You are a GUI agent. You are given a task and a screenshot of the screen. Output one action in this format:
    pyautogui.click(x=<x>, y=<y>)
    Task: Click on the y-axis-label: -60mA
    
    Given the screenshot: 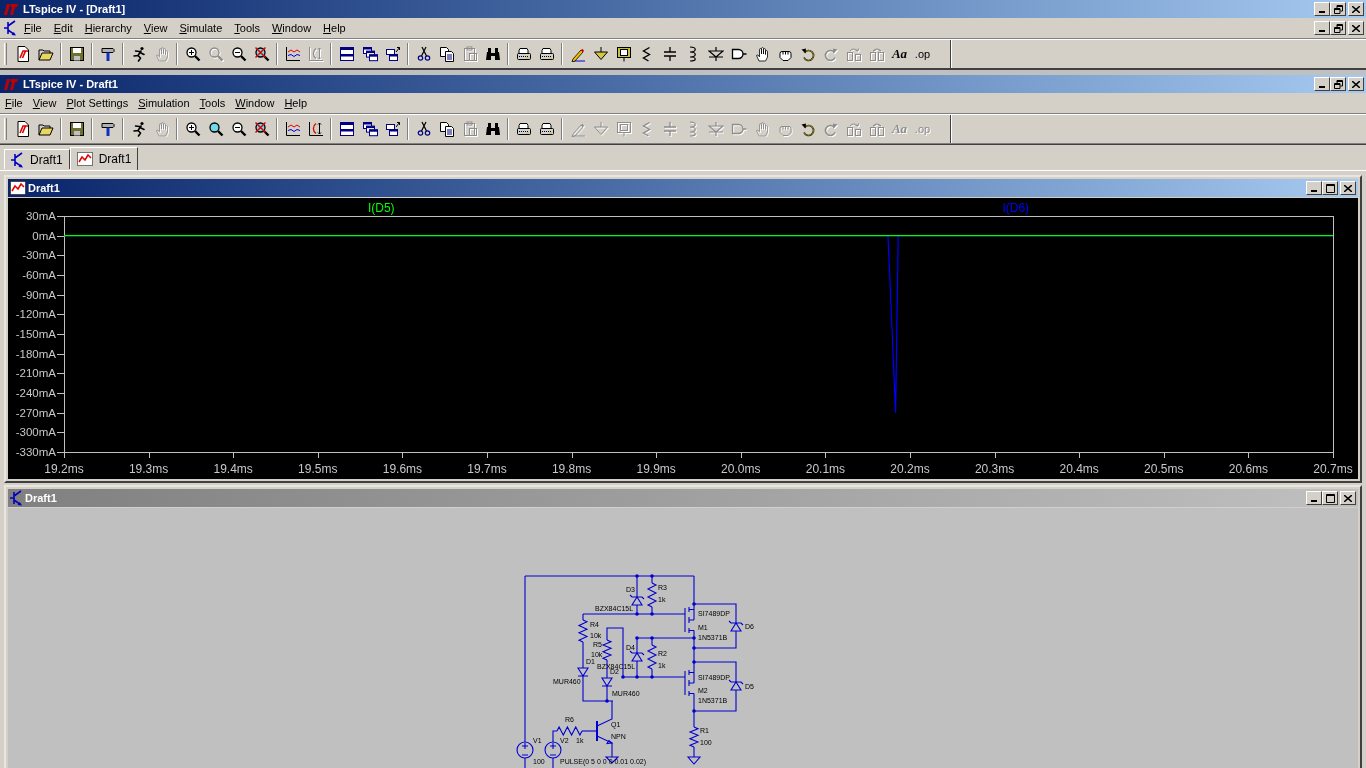 What is the action you would take?
    pyautogui.click(x=39, y=275)
    